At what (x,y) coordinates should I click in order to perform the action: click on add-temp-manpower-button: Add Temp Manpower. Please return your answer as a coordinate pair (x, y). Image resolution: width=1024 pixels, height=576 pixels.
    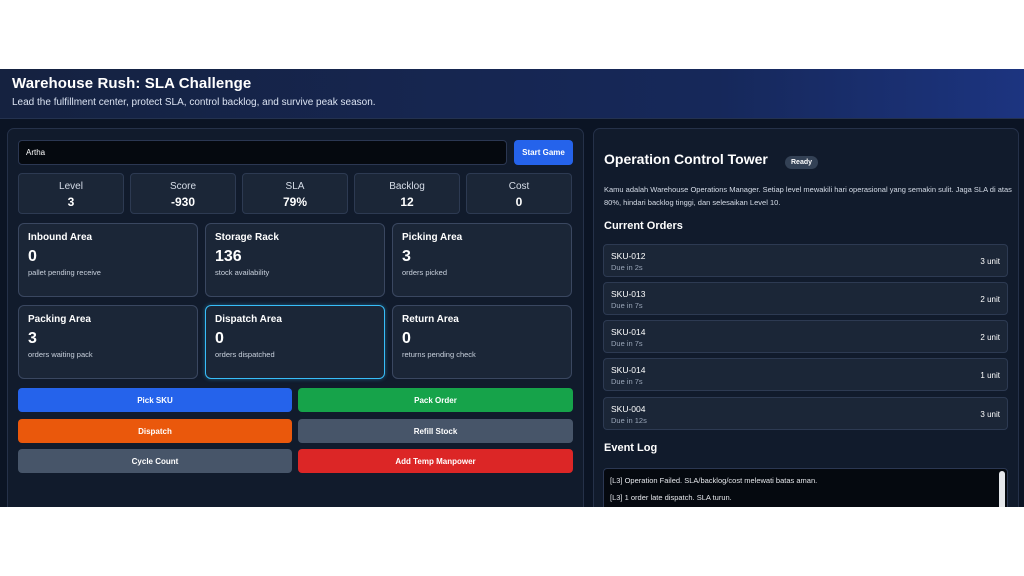
    Looking at the image, I should click on (435, 461).